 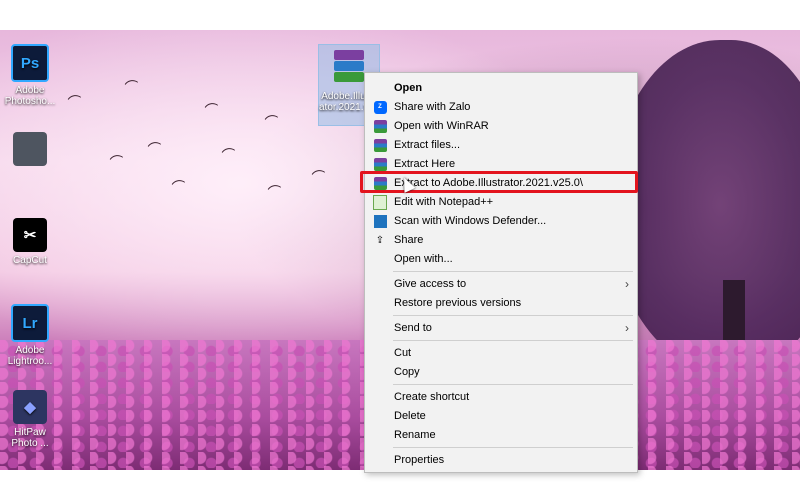 I want to click on menu-item-cut: Cut, so click(x=501, y=353).